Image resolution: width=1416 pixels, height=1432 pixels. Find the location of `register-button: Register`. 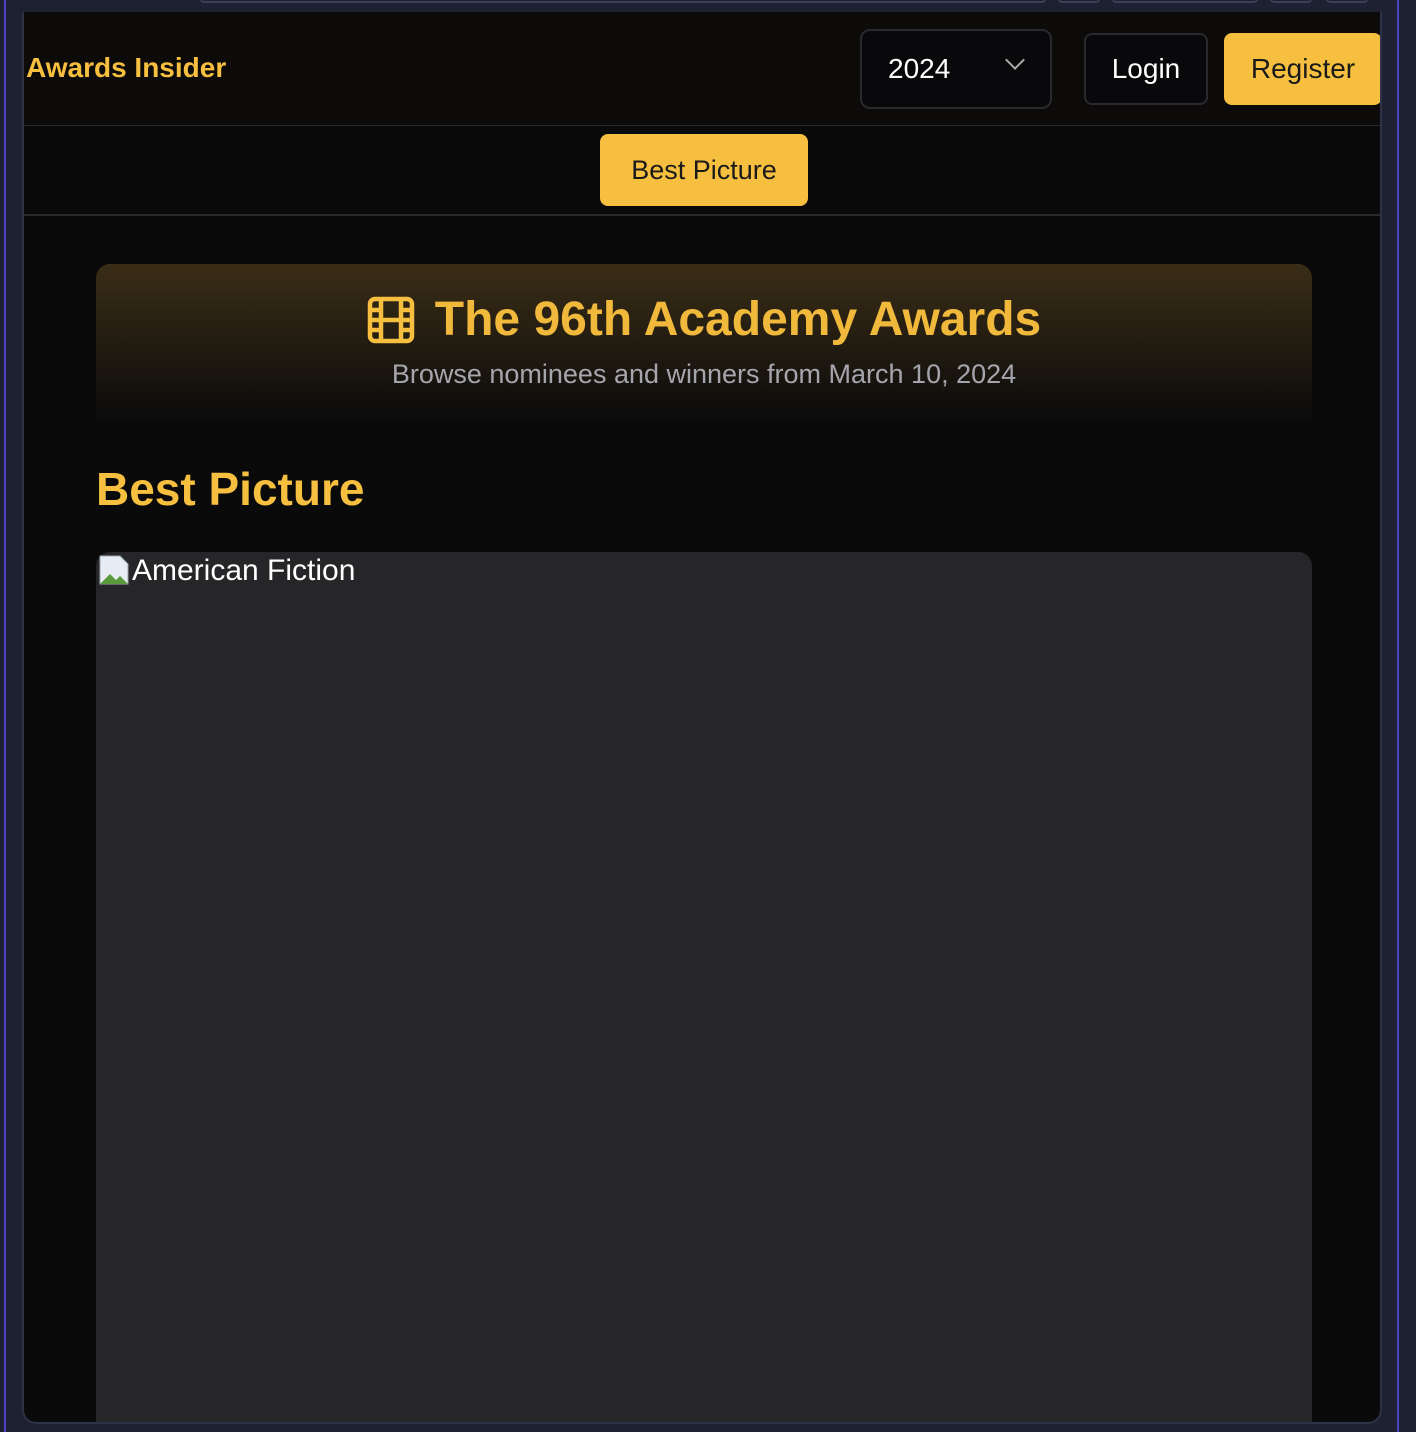

register-button: Register is located at coordinates (1302, 69).